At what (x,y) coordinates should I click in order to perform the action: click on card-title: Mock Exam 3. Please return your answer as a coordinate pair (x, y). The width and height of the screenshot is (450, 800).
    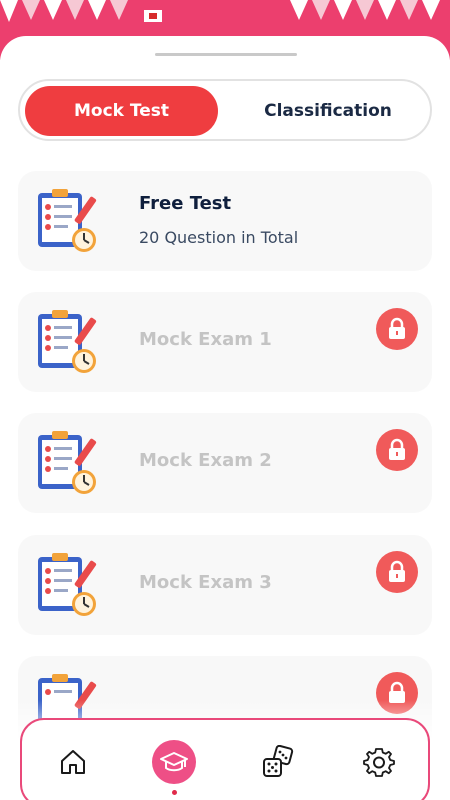
    Looking at the image, I should click on (205, 582).